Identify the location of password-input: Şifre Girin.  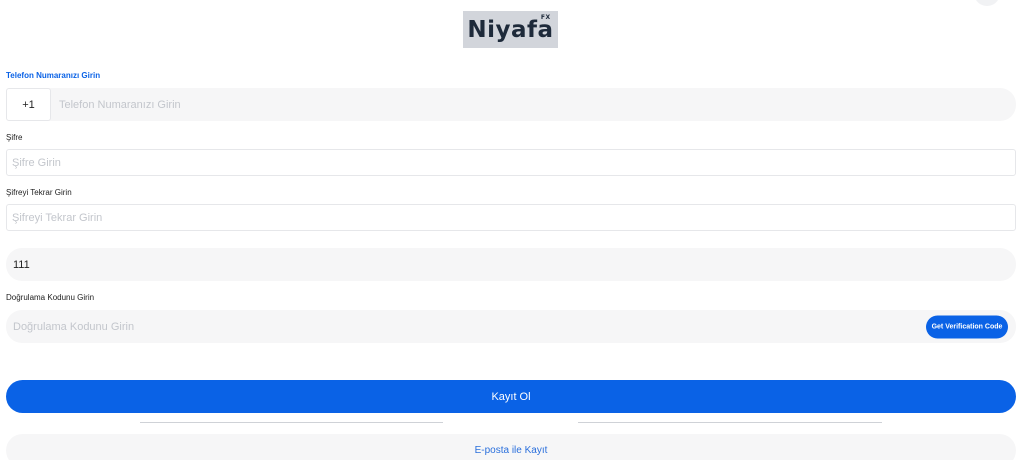
(511, 162).